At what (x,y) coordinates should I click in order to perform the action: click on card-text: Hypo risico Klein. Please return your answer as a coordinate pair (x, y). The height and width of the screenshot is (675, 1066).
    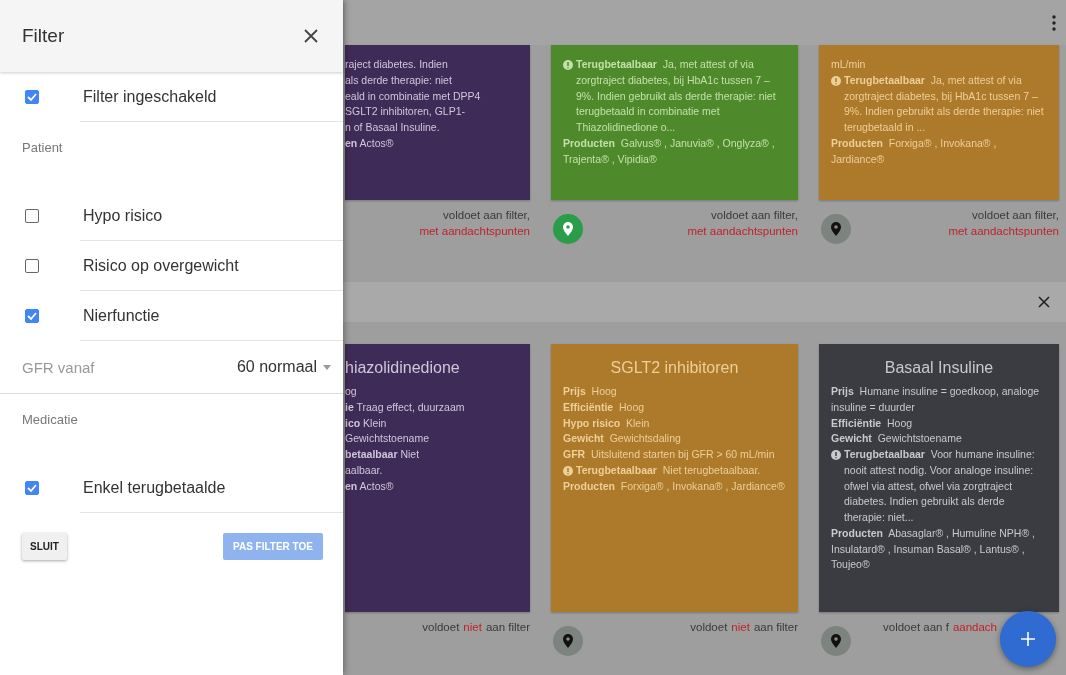
    Looking at the image, I should click on (606, 423).